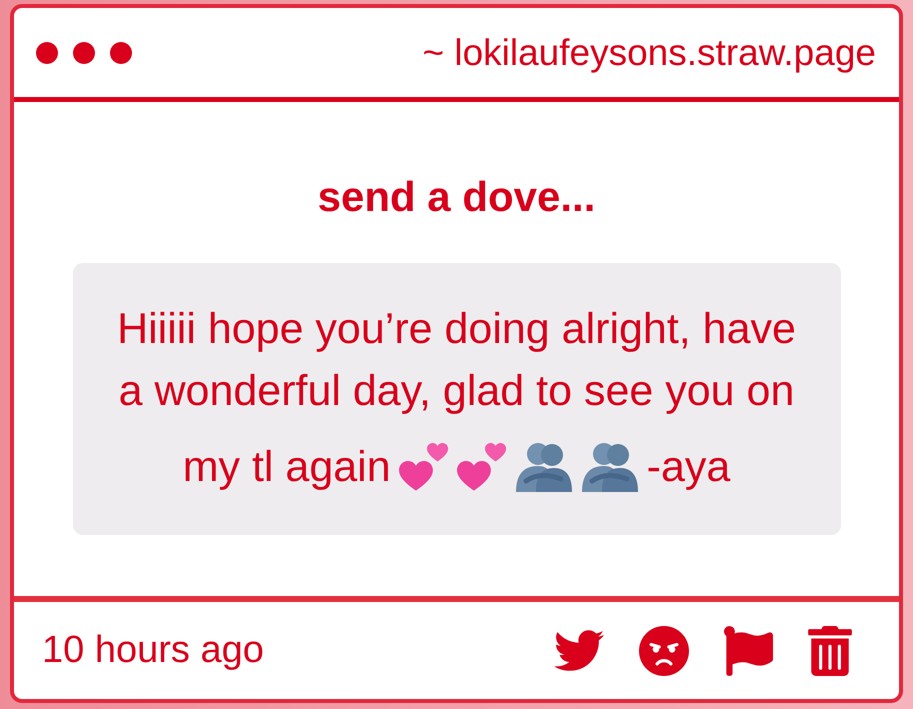 The width and height of the screenshot is (913, 709). Describe the element at coordinates (579, 650) in the screenshot. I see `bird-icon` at that location.